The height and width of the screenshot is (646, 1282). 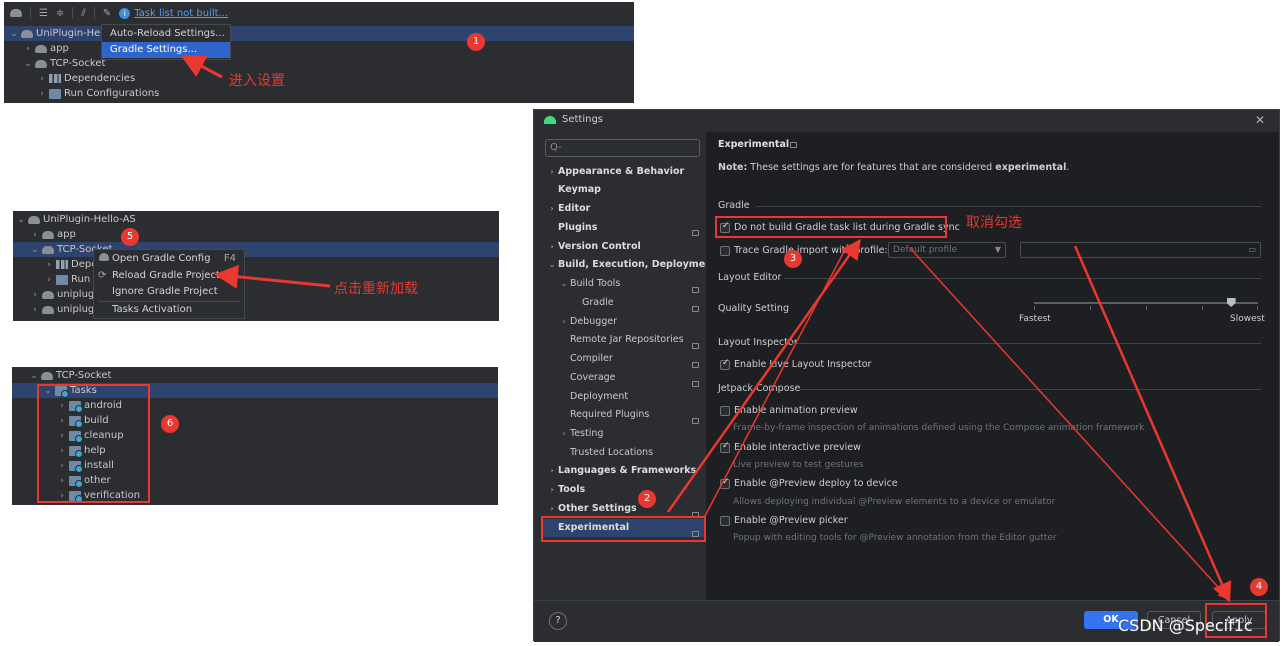 What do you see at coordinates (568, 209) in the screenshot?
I see `nav-editor: › Editor` at bounding box center [568, 209].